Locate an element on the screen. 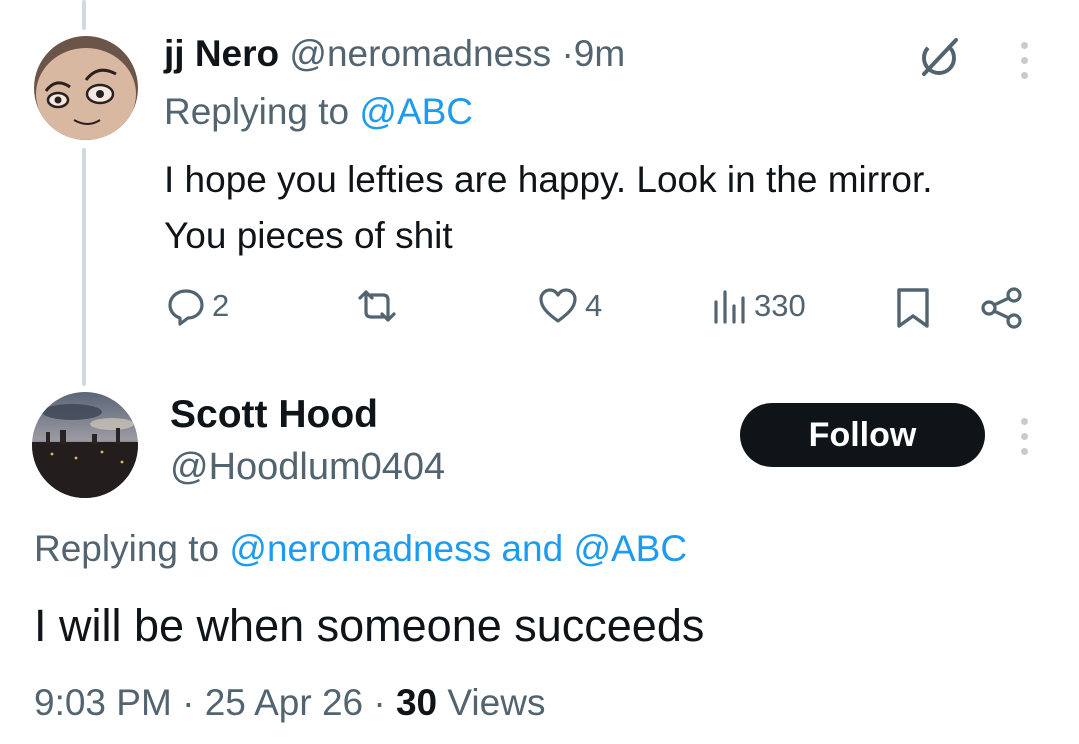  author-handle: @neromadness is located at coordinates (420, 53).